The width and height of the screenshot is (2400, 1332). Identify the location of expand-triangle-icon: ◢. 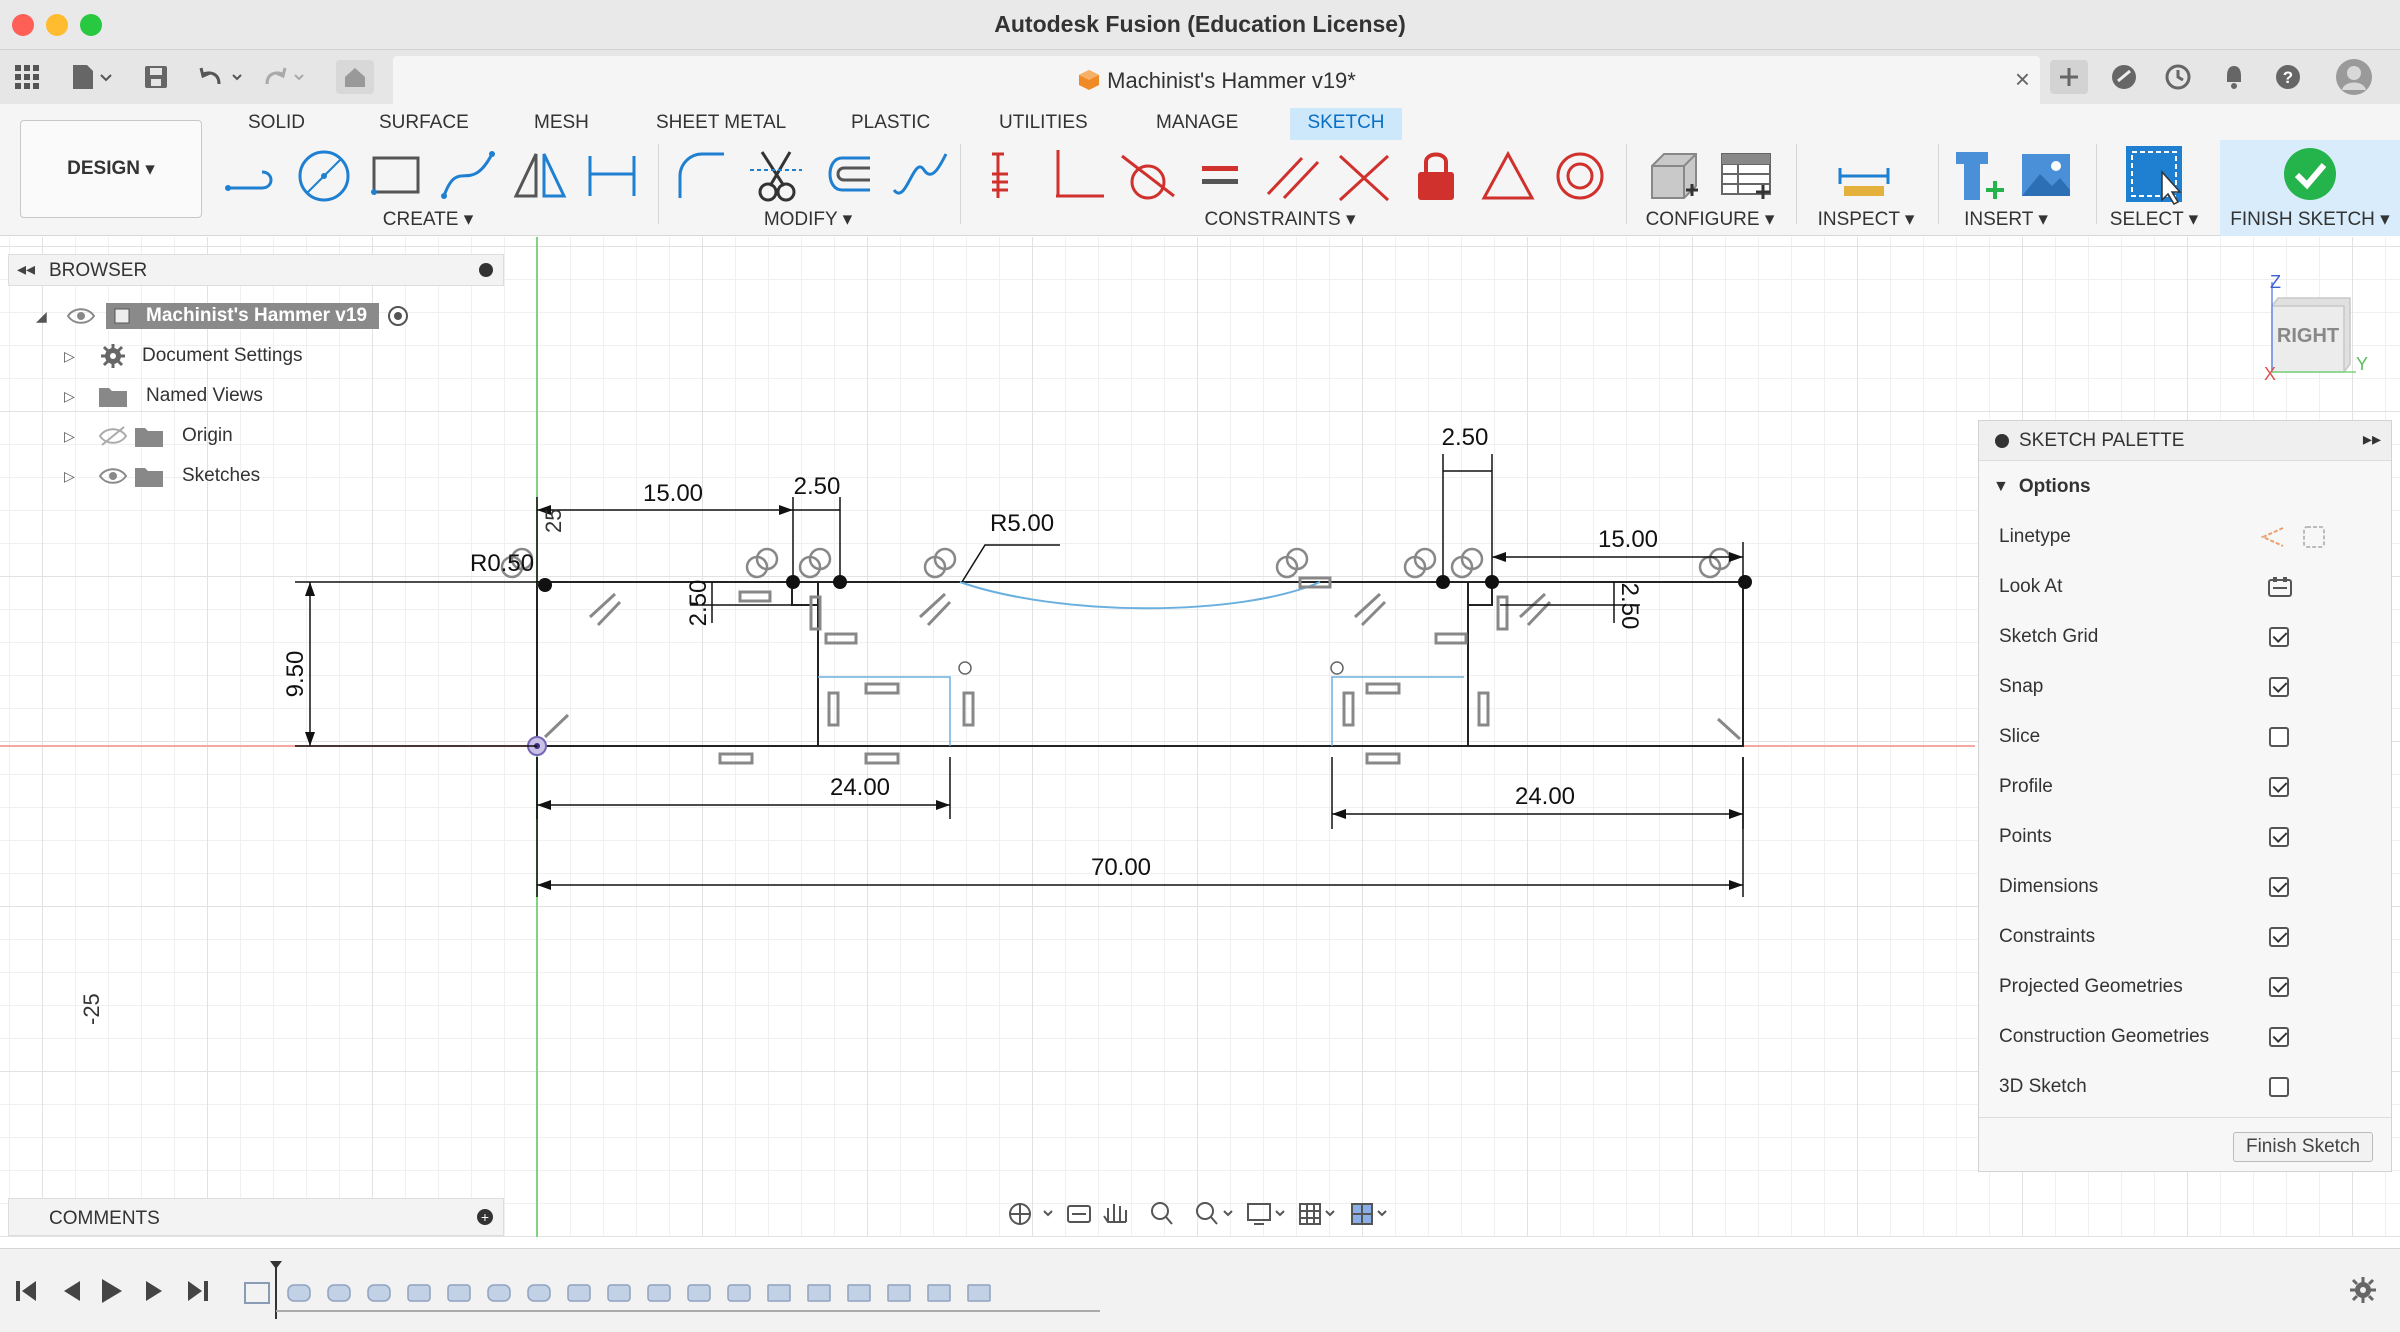
(46, 316).